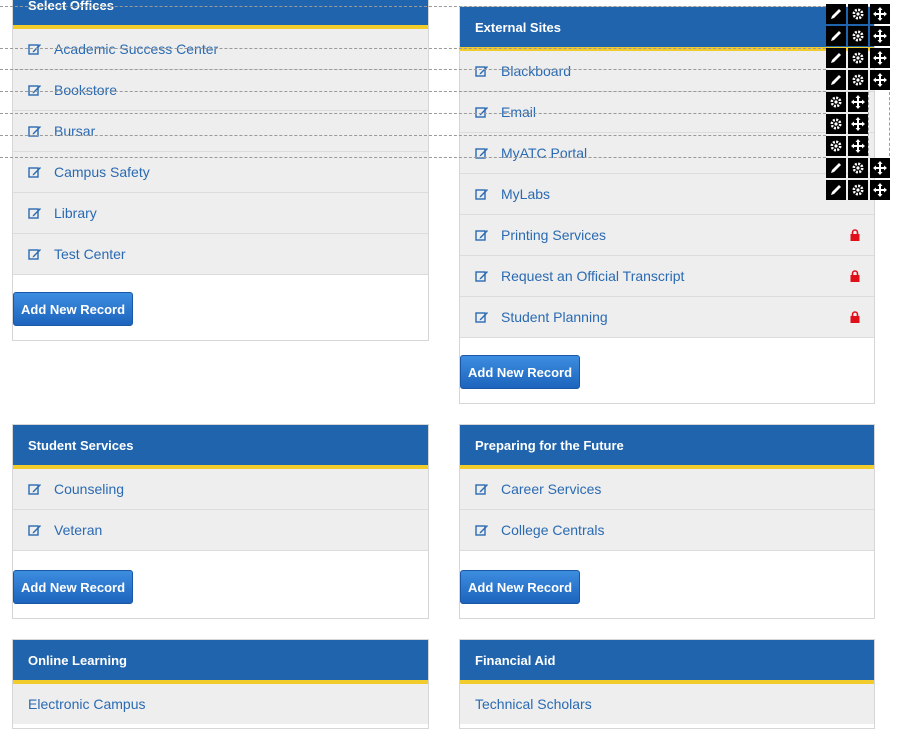  What do you see at coordinates (74, 131) in the screenshot?
I see `list-item-label: Bursar` at bounding box center [74, 131].